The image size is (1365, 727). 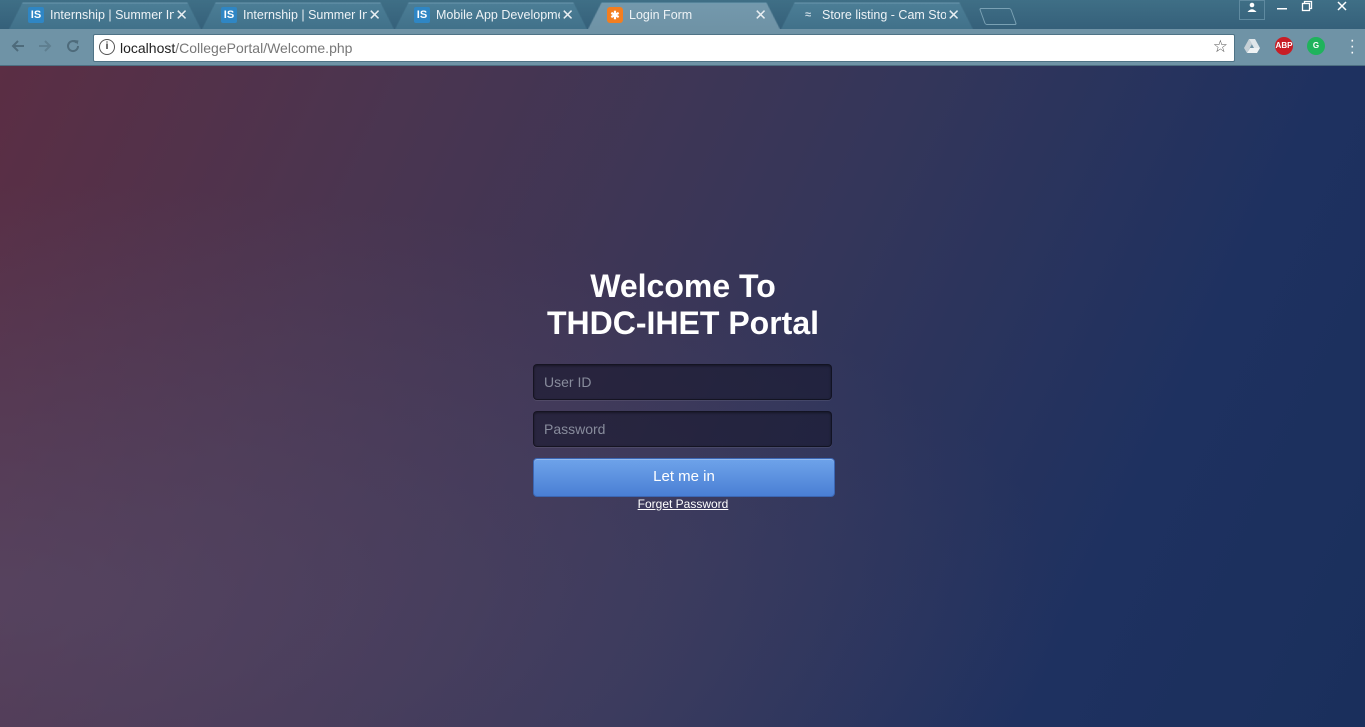 I want to click on xampp-icon: ✱, so click(x=615, y=15).